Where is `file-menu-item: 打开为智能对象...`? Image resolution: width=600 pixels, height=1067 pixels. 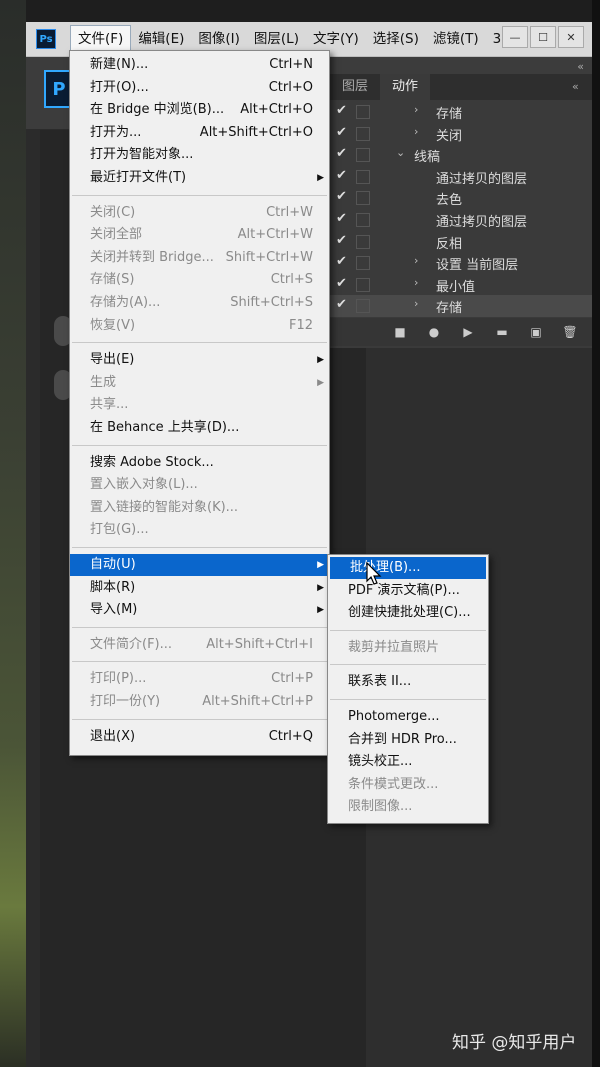
file-menu-item: 打开为智能对象... is located at coordinates (199, 155).